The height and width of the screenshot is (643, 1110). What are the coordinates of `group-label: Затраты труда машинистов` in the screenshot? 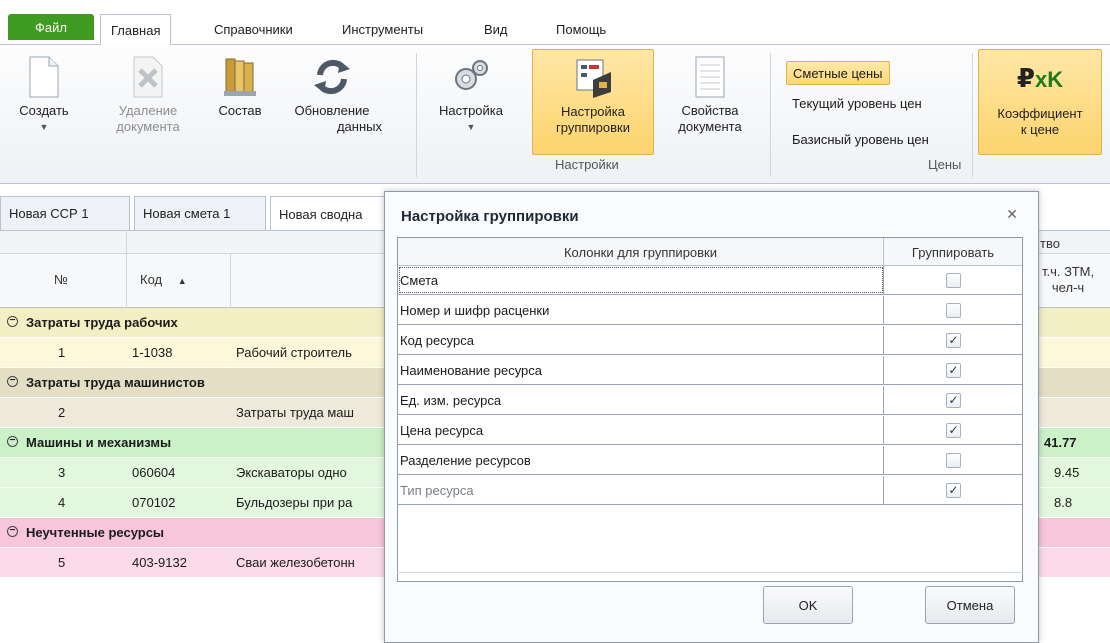 It's located at (115, 382).